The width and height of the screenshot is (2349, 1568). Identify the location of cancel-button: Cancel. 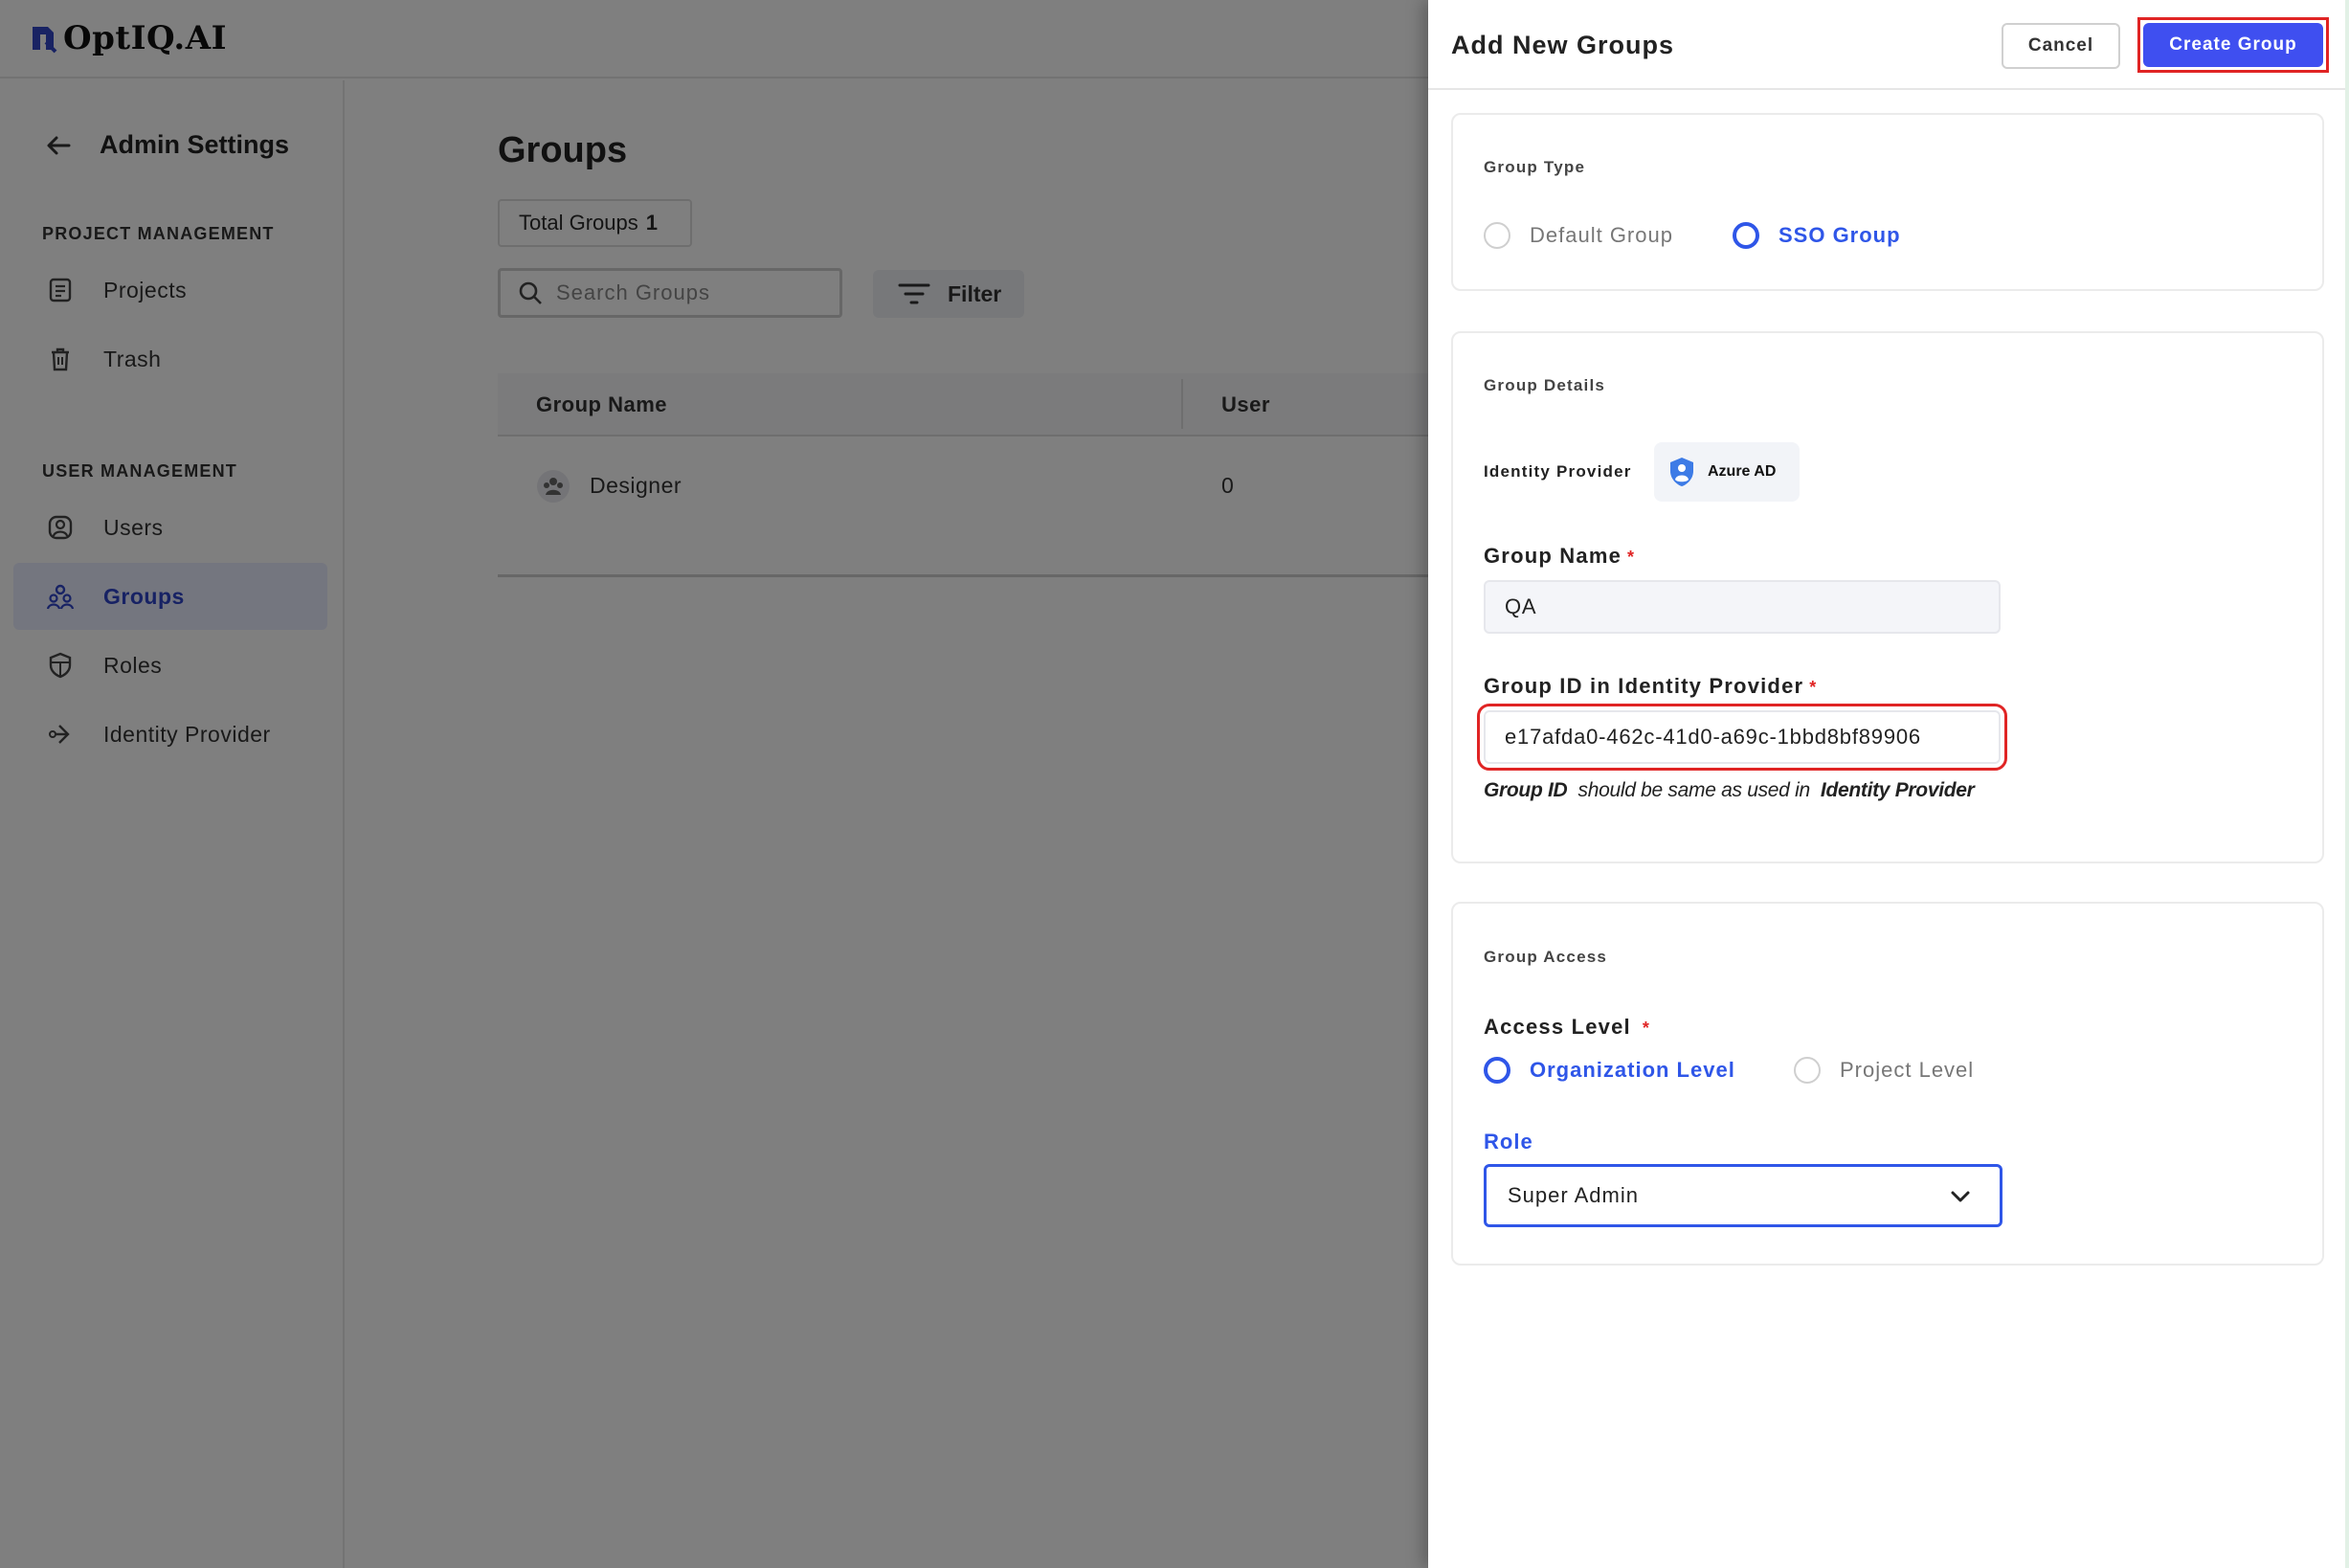
(2061, 46).